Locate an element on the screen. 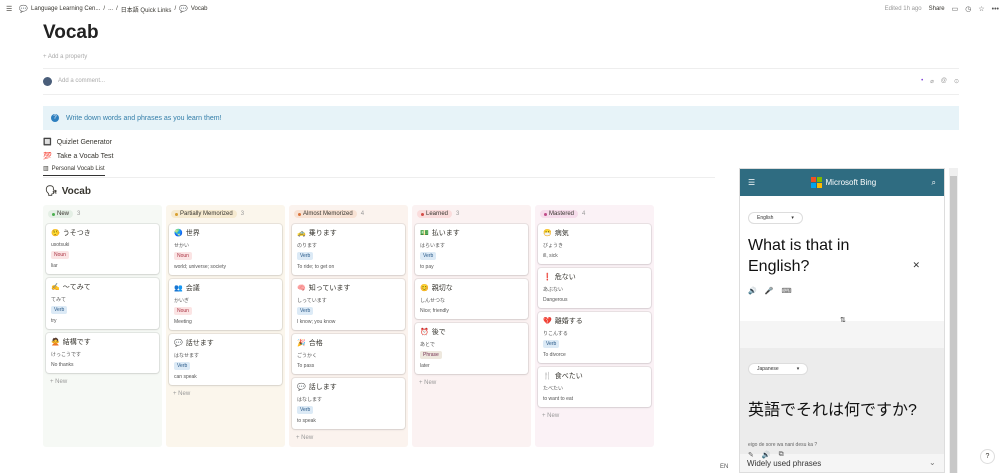 Image resolution: width=1005 pixels, height=473 pixels. page-title: Vocab is located at coordinates (501, 33).